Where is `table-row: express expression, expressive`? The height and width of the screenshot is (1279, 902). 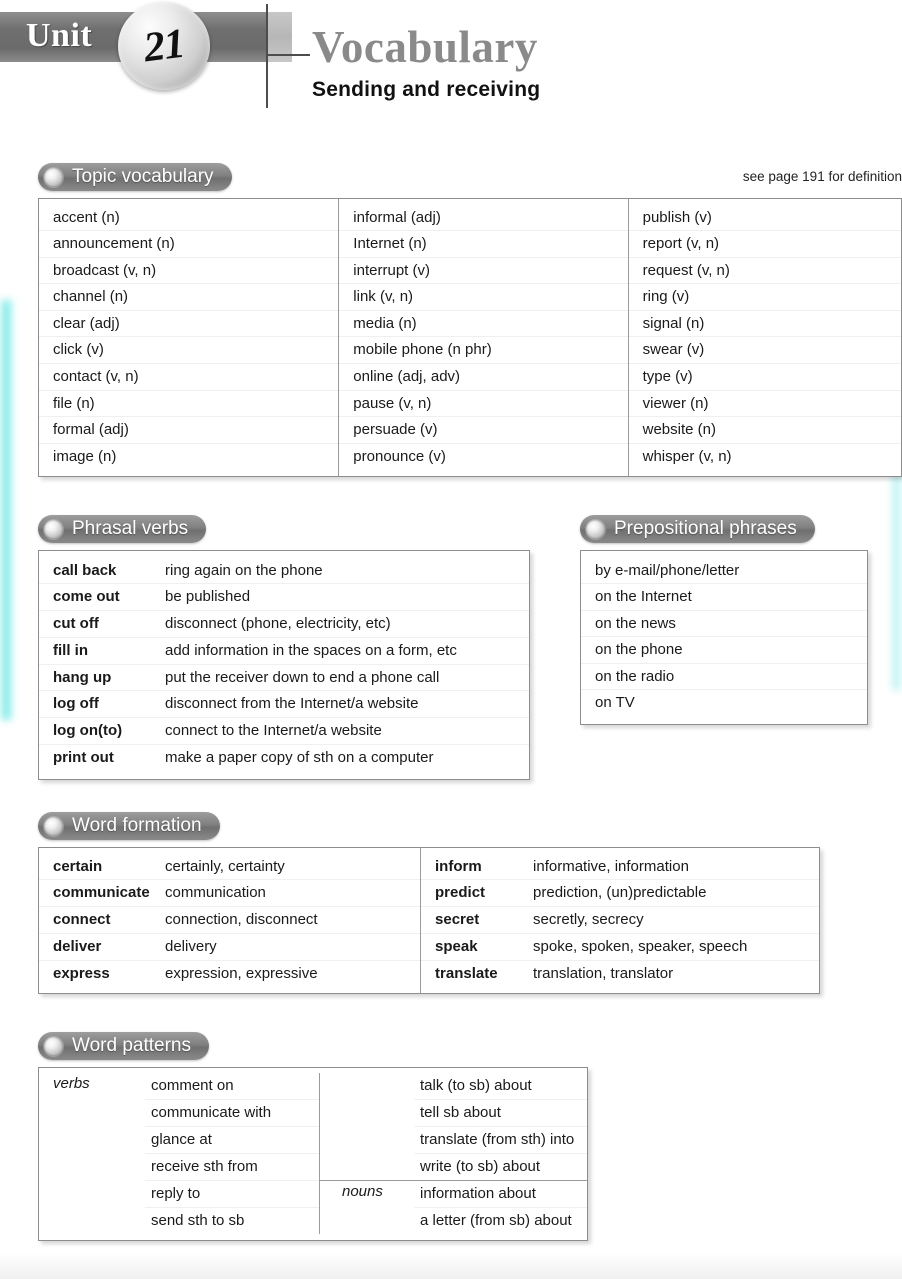
table-row: express expression, expressive is located at coordinates (229, 974).